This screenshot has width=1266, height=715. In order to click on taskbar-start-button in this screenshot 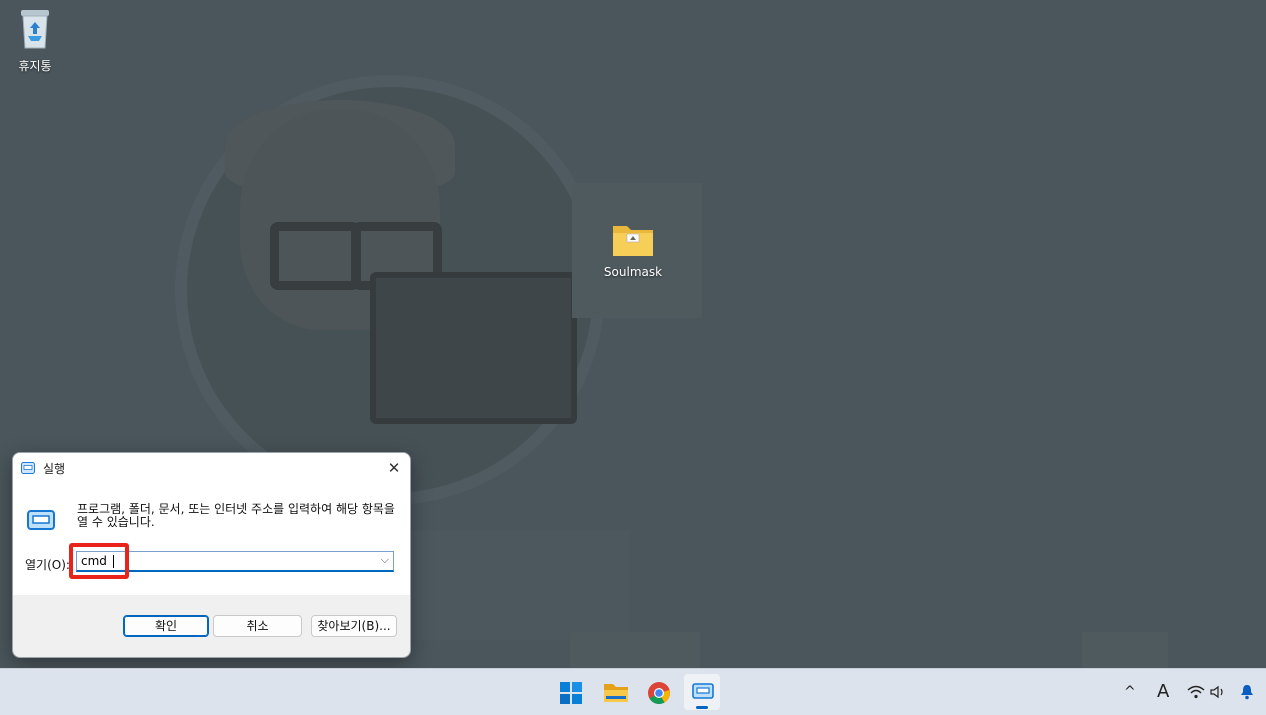, I will do `click(570, 692)`.